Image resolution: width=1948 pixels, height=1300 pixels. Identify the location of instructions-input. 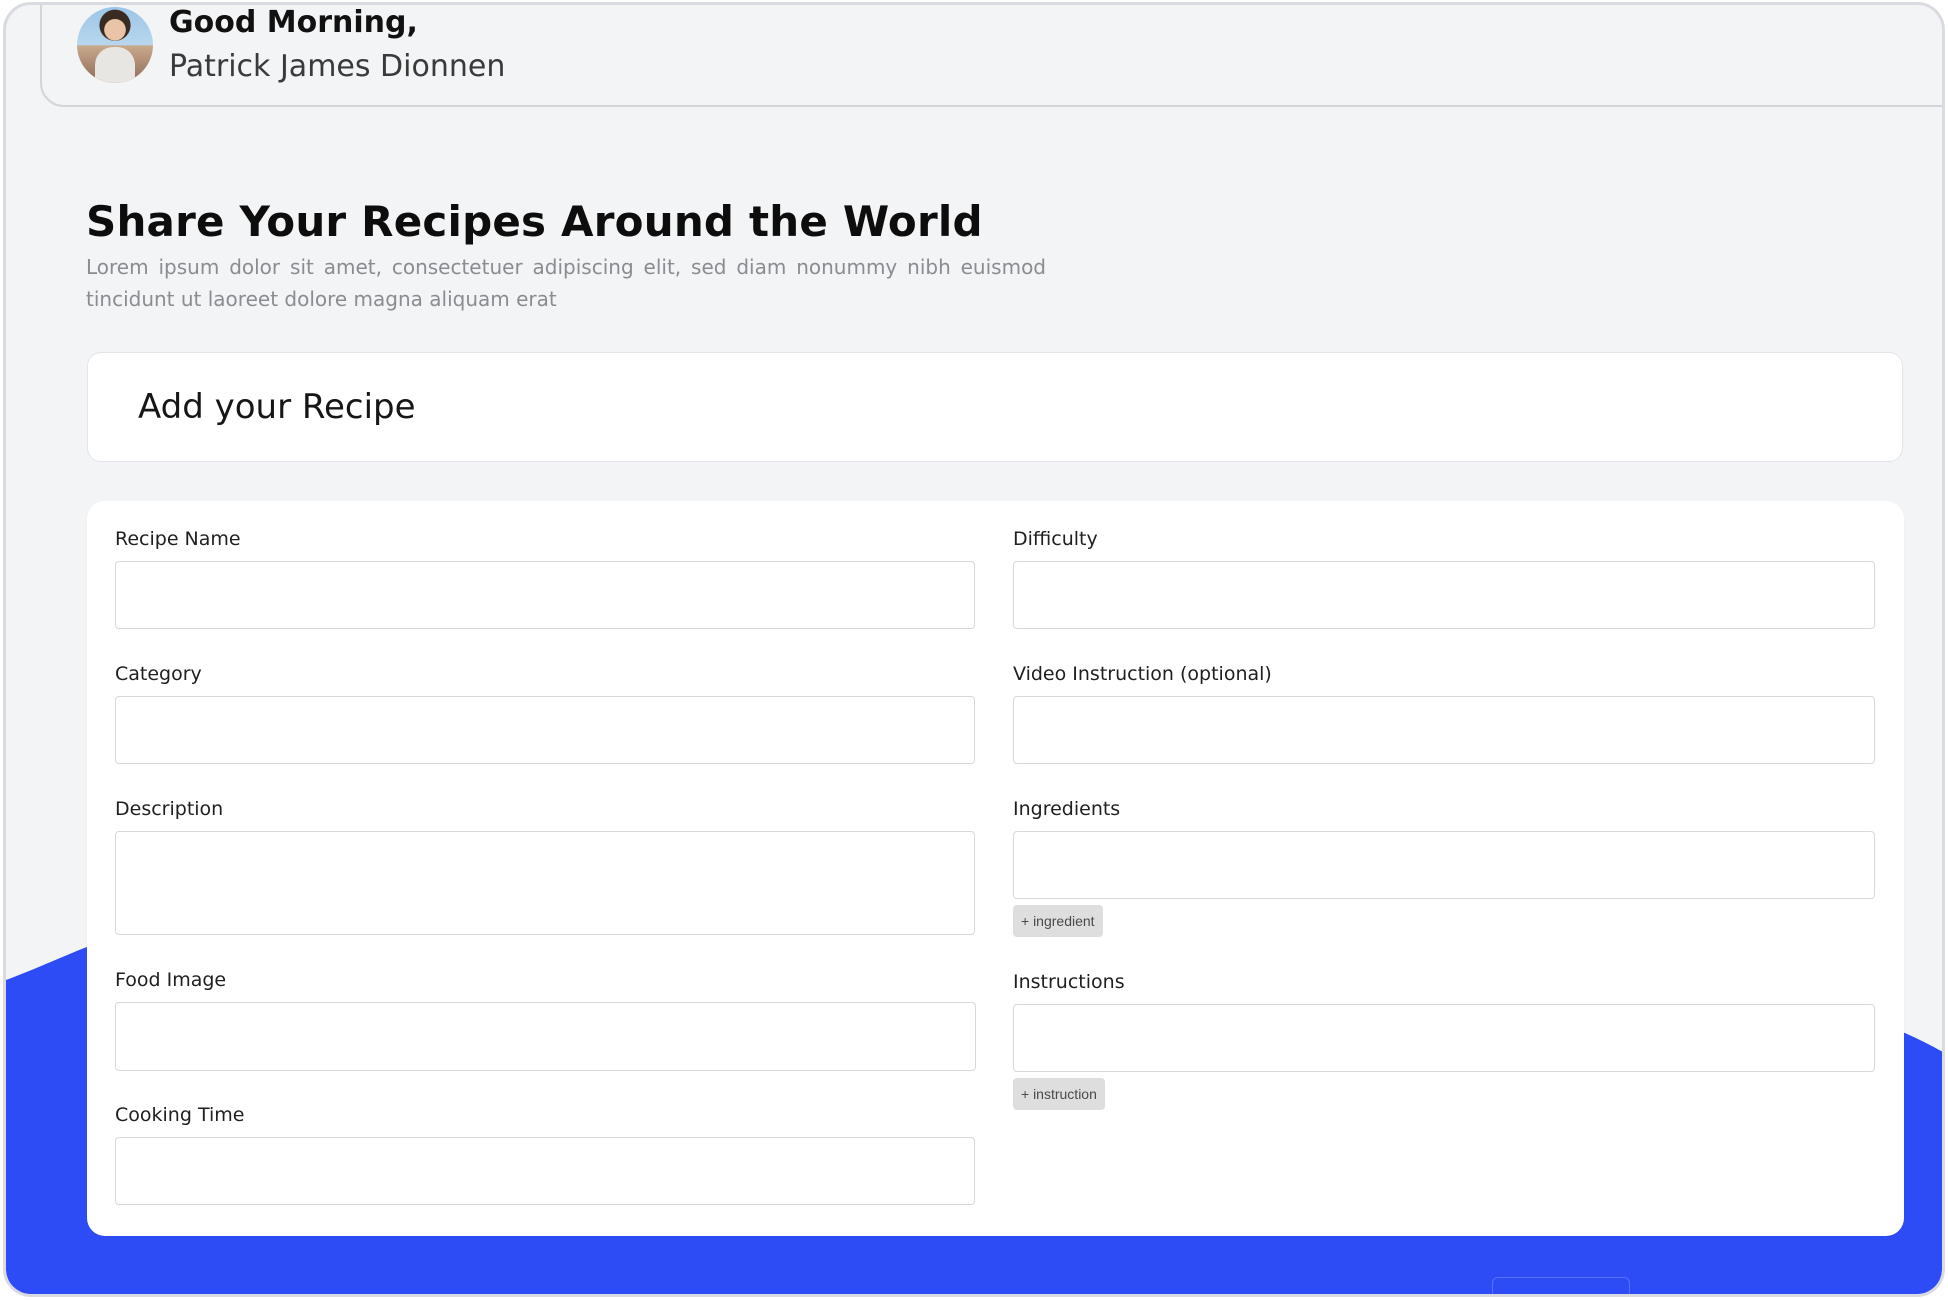
(1444, 1038).